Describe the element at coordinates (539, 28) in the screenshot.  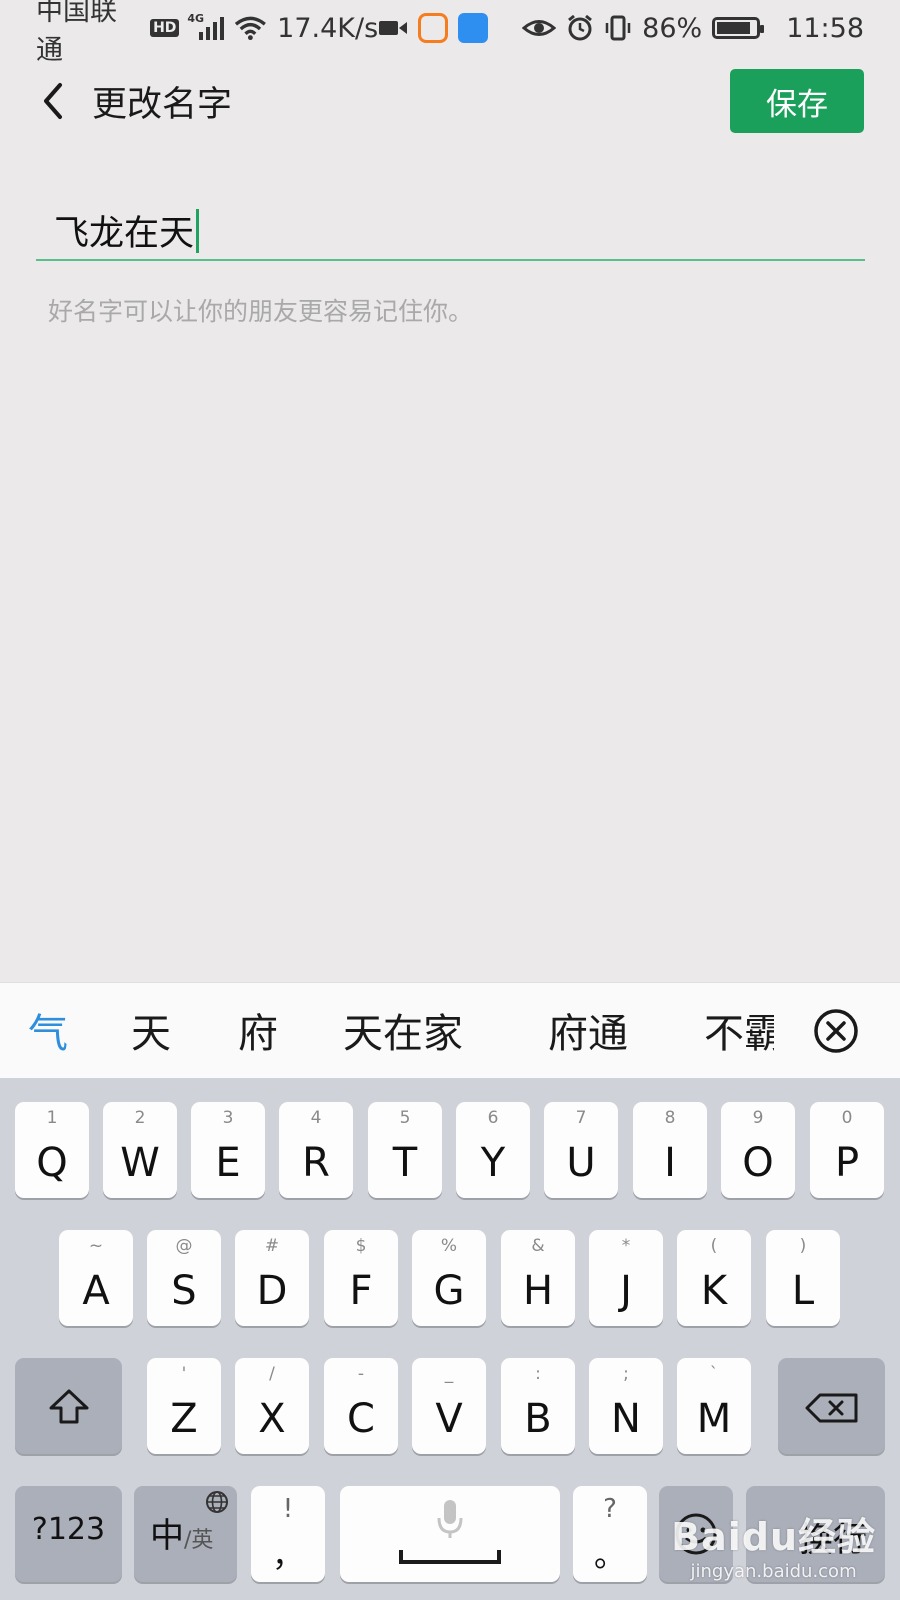
I see `eye-comfort-icon` at that location.